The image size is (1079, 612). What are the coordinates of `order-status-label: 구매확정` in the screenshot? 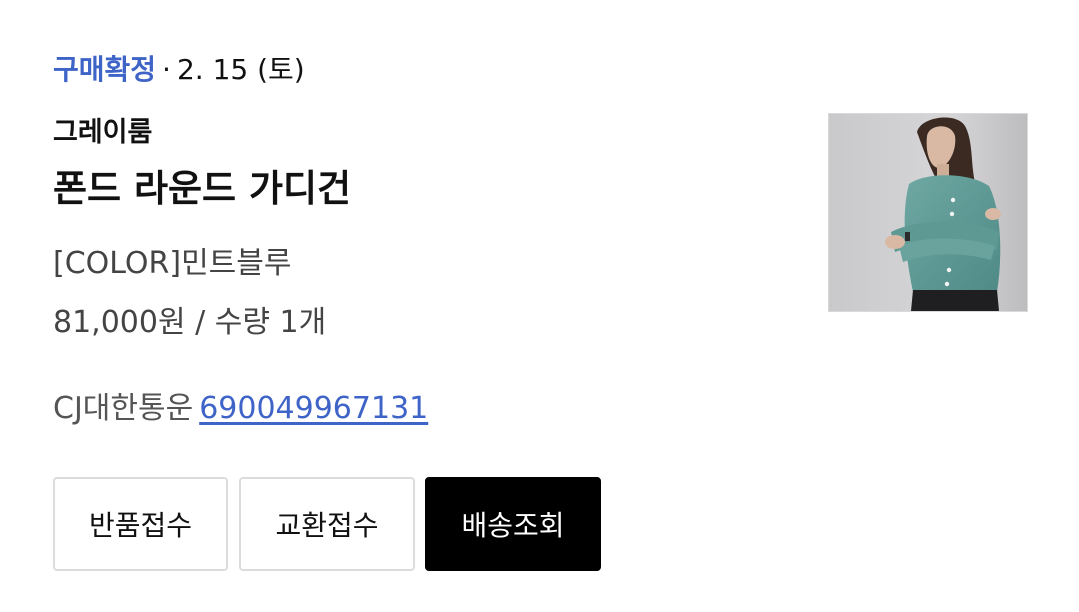 It's located at (105, 69).